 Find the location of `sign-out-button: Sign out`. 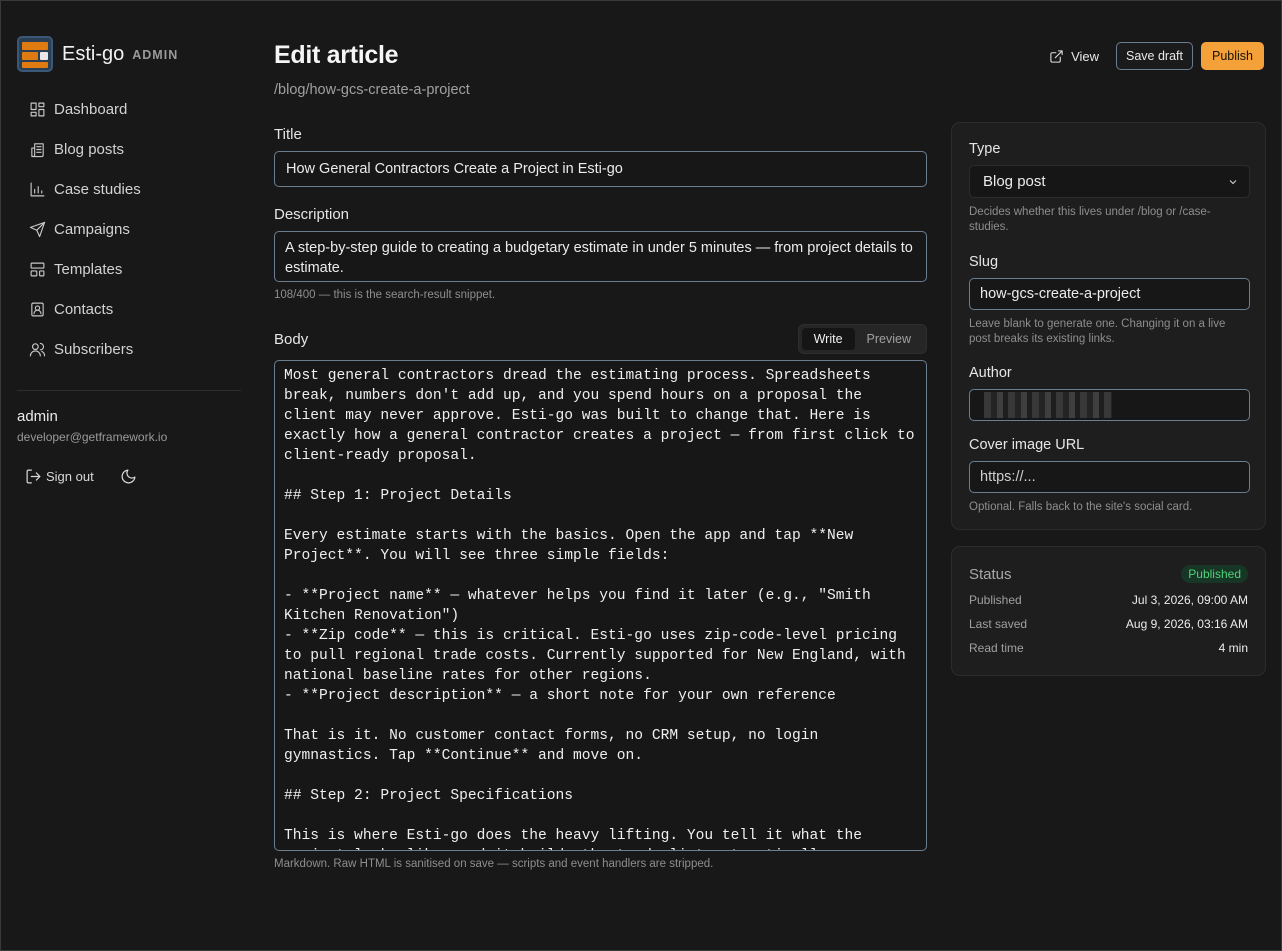

sign-out-button: Sign out is located at coordinates (59, 476).